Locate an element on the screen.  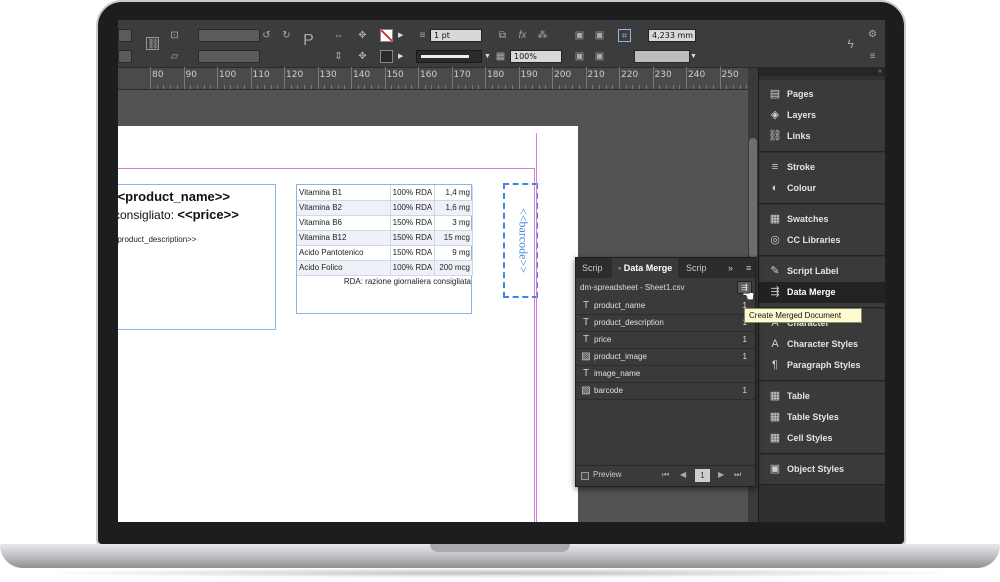
flip-v-icon: ⇕ is located at coordinates (338, 56).